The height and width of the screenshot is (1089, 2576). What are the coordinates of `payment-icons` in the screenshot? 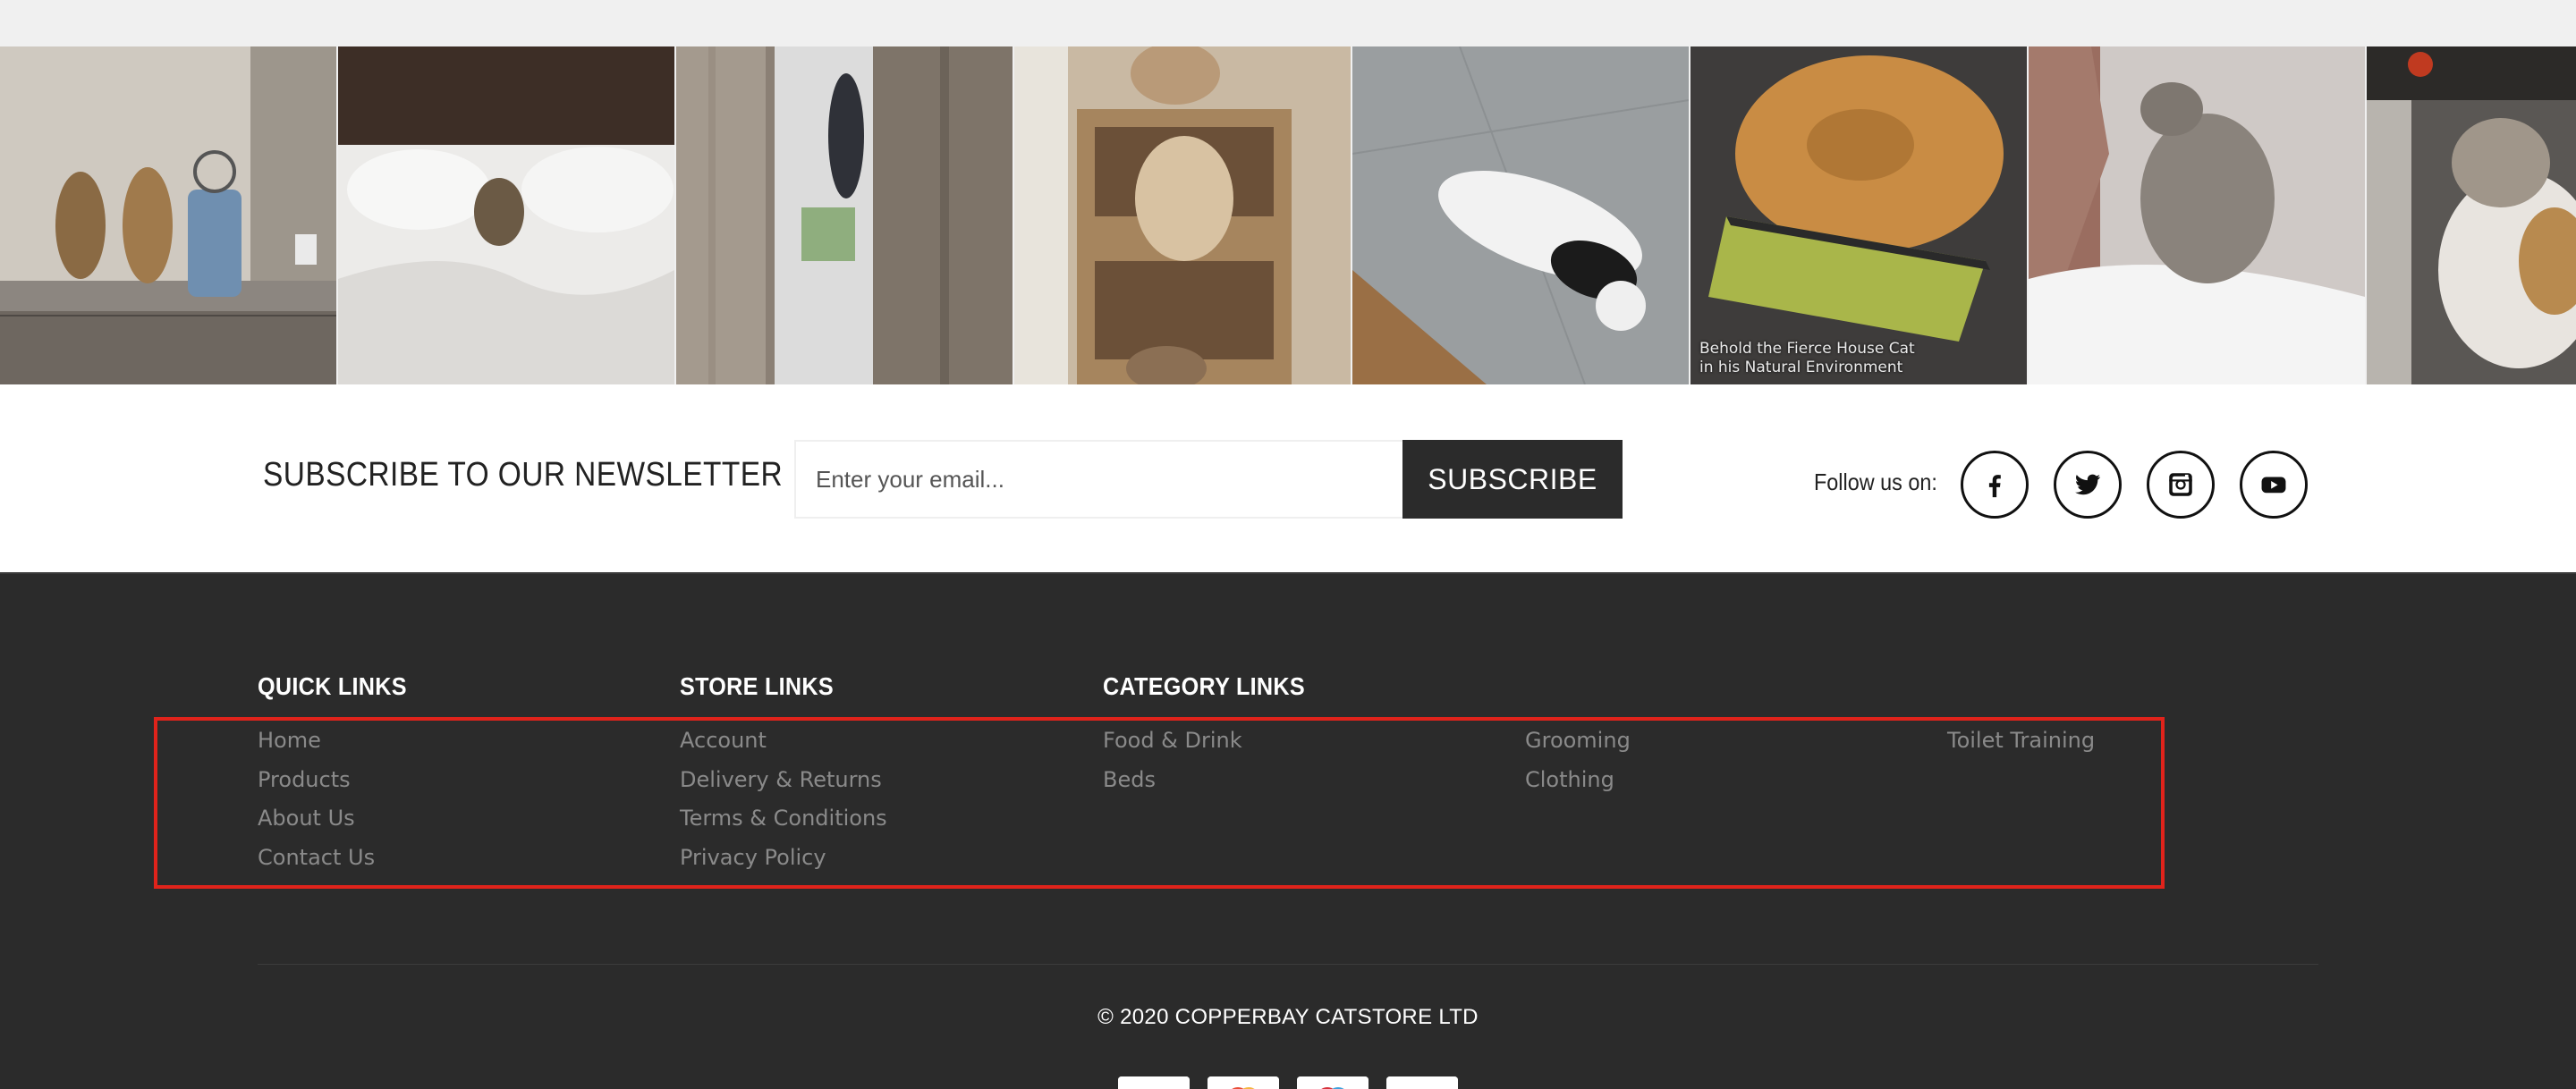 It's located at (1288, 1082).